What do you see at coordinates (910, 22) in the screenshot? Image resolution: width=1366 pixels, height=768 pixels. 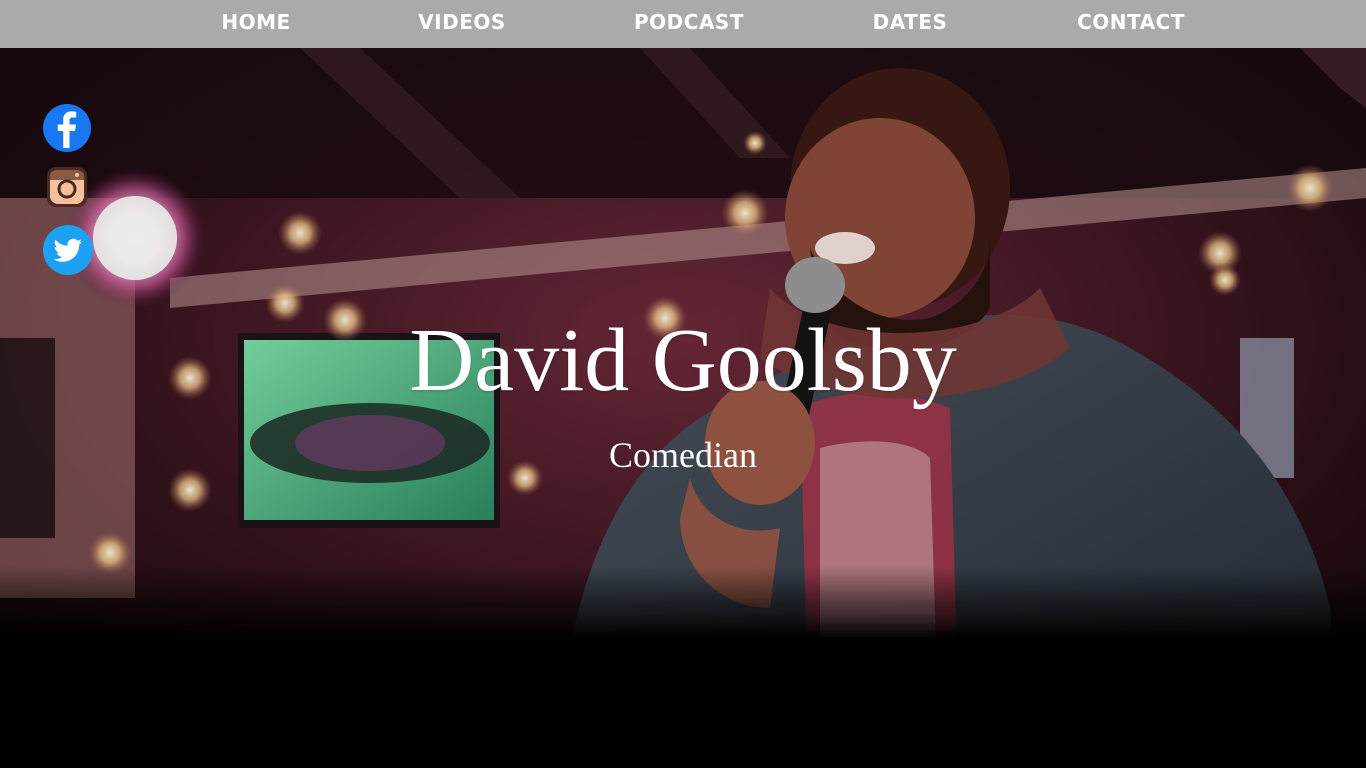 I see `nav-dates-link: DATES` at bounding box center [910, 22].